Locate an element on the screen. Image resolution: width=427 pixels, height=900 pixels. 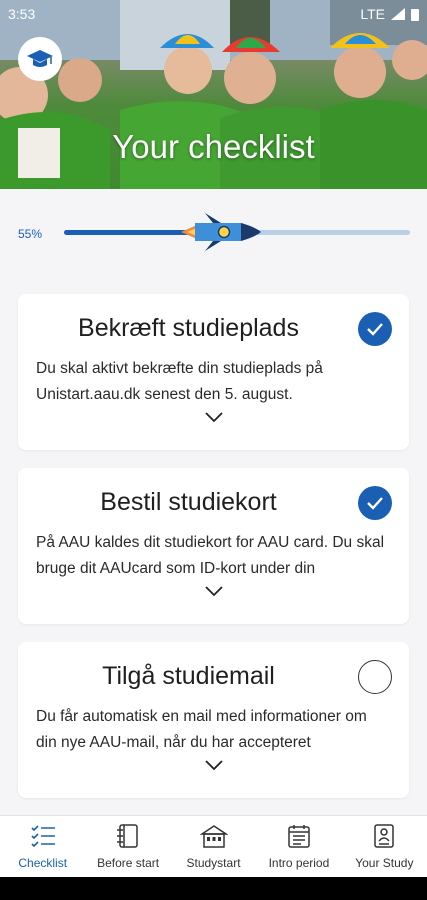
nav-before-start: Before start is located at coordinates (127, 846).